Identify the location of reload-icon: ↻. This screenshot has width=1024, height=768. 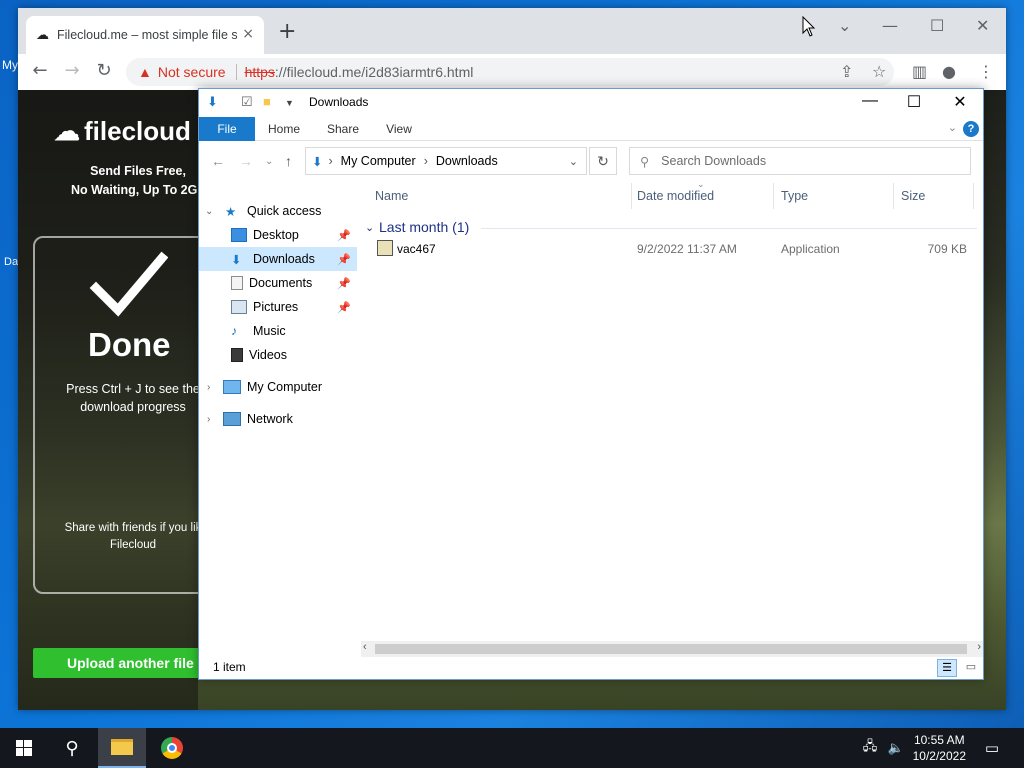
(104, 70).